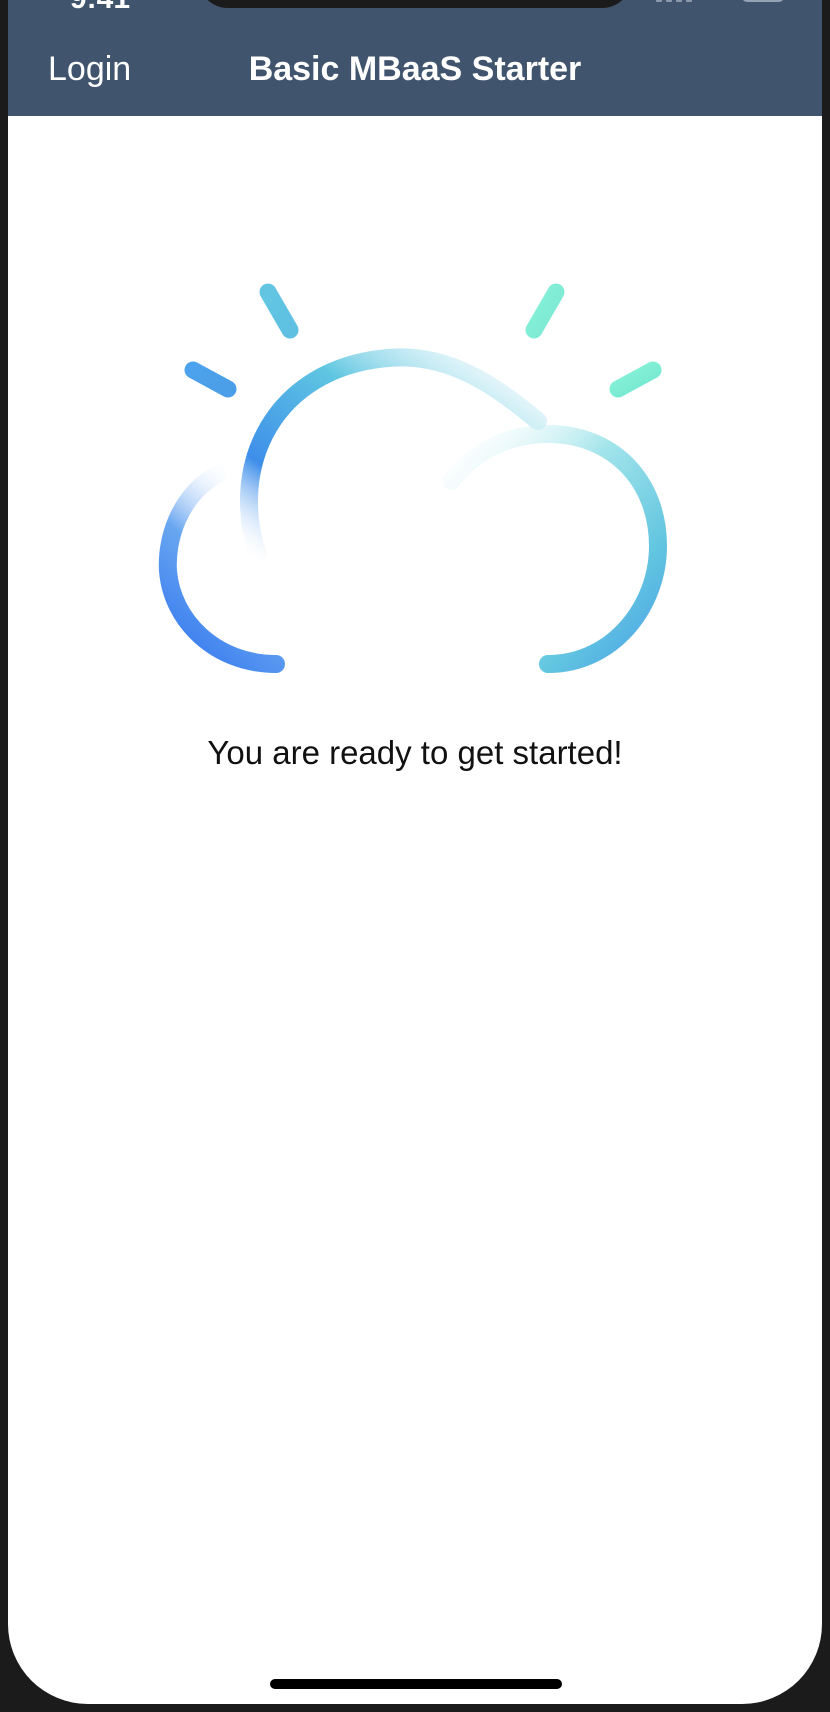 Image resolution: width=830 pixels, height=1712 pixels. What do you see at coordinates (415, 752) in the screenshot?
I see `ready-message: You are ready to get started!` at bounding box center [415, 752].